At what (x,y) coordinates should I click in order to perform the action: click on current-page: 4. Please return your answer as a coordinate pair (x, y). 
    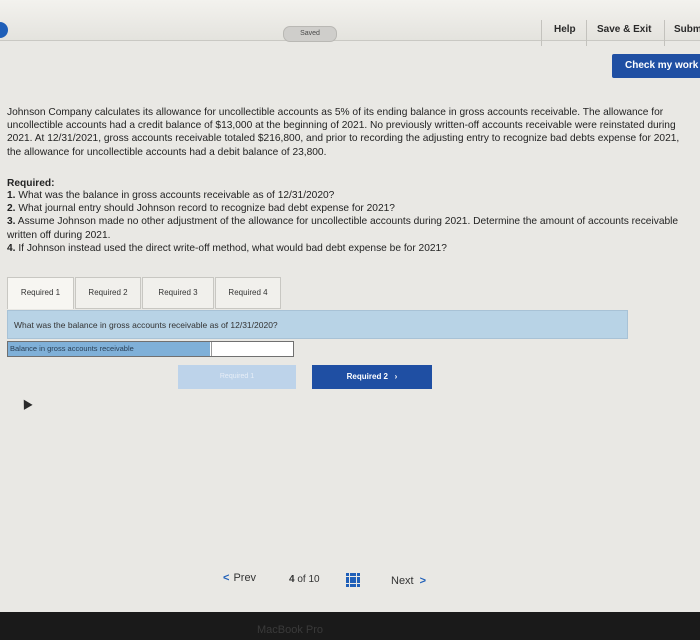
    Looking at the image, I should click on (292, 579).